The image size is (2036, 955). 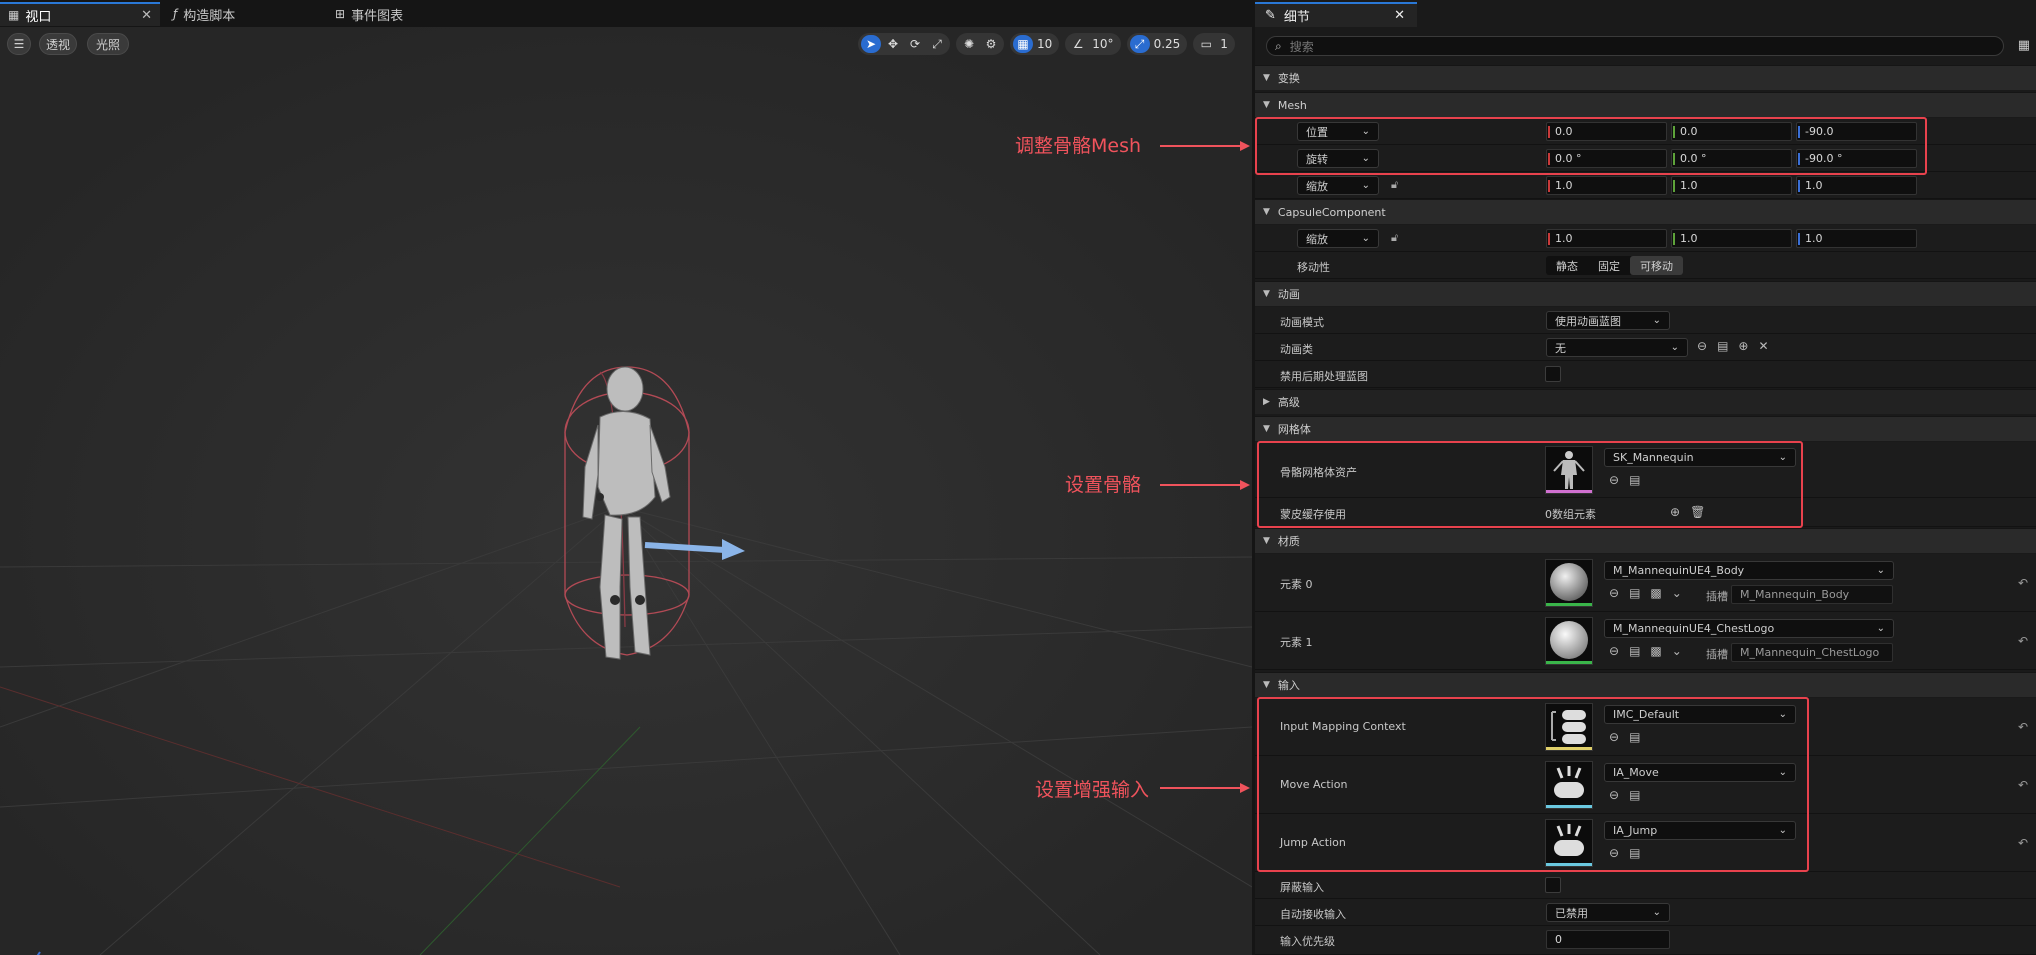 I want to click on animation-class-dropdown: 无 ⌄, so click(x=1617, y=347).